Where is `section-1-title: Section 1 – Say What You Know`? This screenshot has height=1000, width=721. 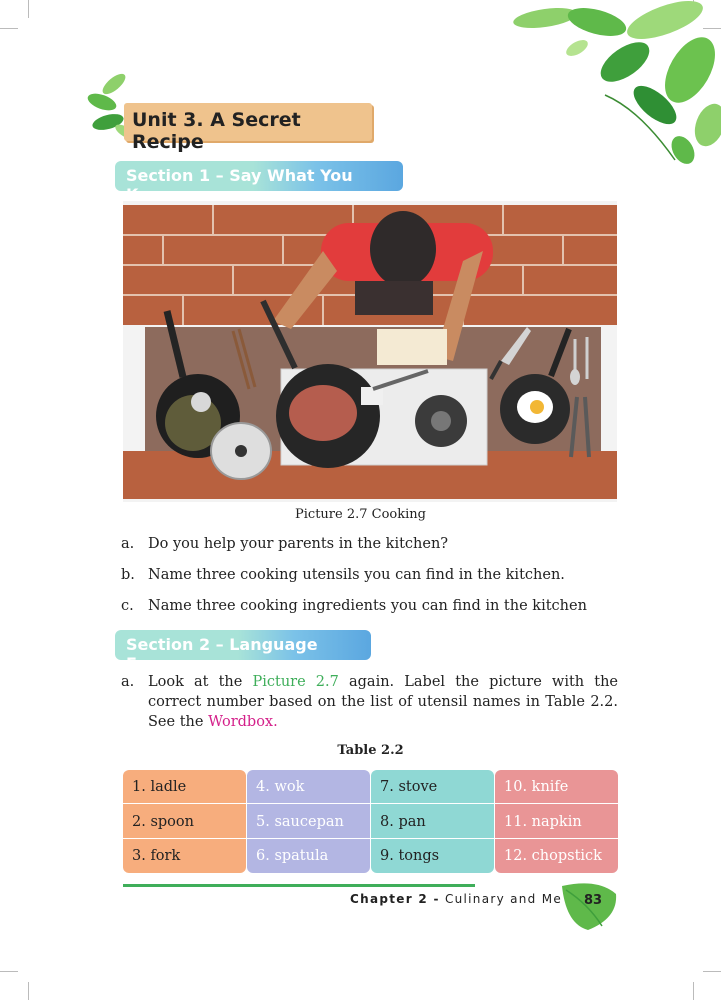
section-1-title: Section 1 – Say What You Know is located at coordinates (239, 185).